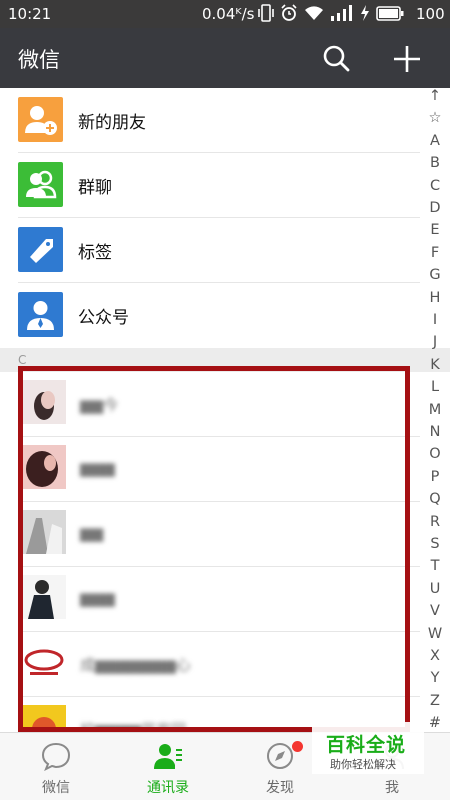  I want to click on index-letter: ↑, so click(435, 96).